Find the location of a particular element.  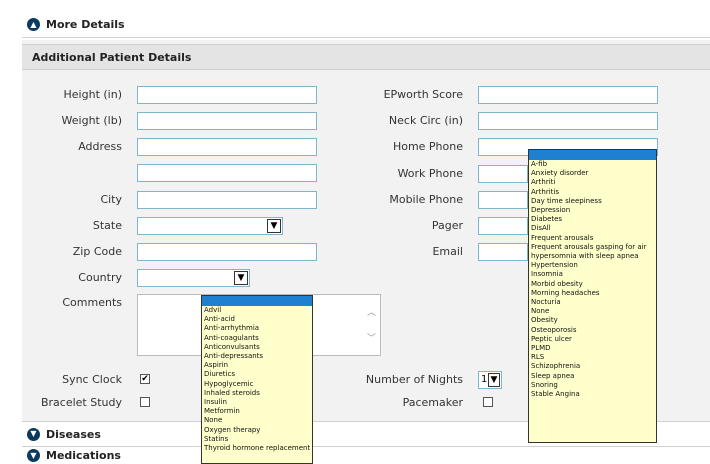

list-item: RLS is located at coordinates (592, 357).